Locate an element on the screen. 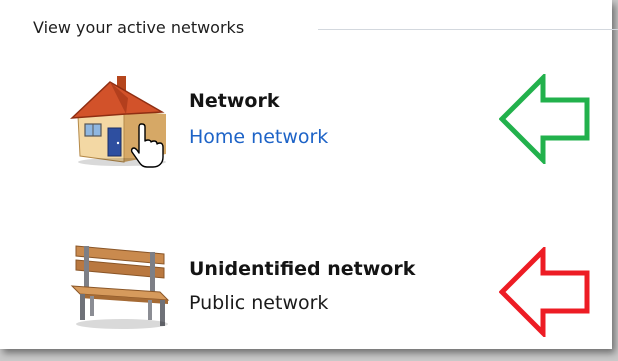 The image size is (618, 361). section-header: View your active networks is located at coordinates (139, 27).